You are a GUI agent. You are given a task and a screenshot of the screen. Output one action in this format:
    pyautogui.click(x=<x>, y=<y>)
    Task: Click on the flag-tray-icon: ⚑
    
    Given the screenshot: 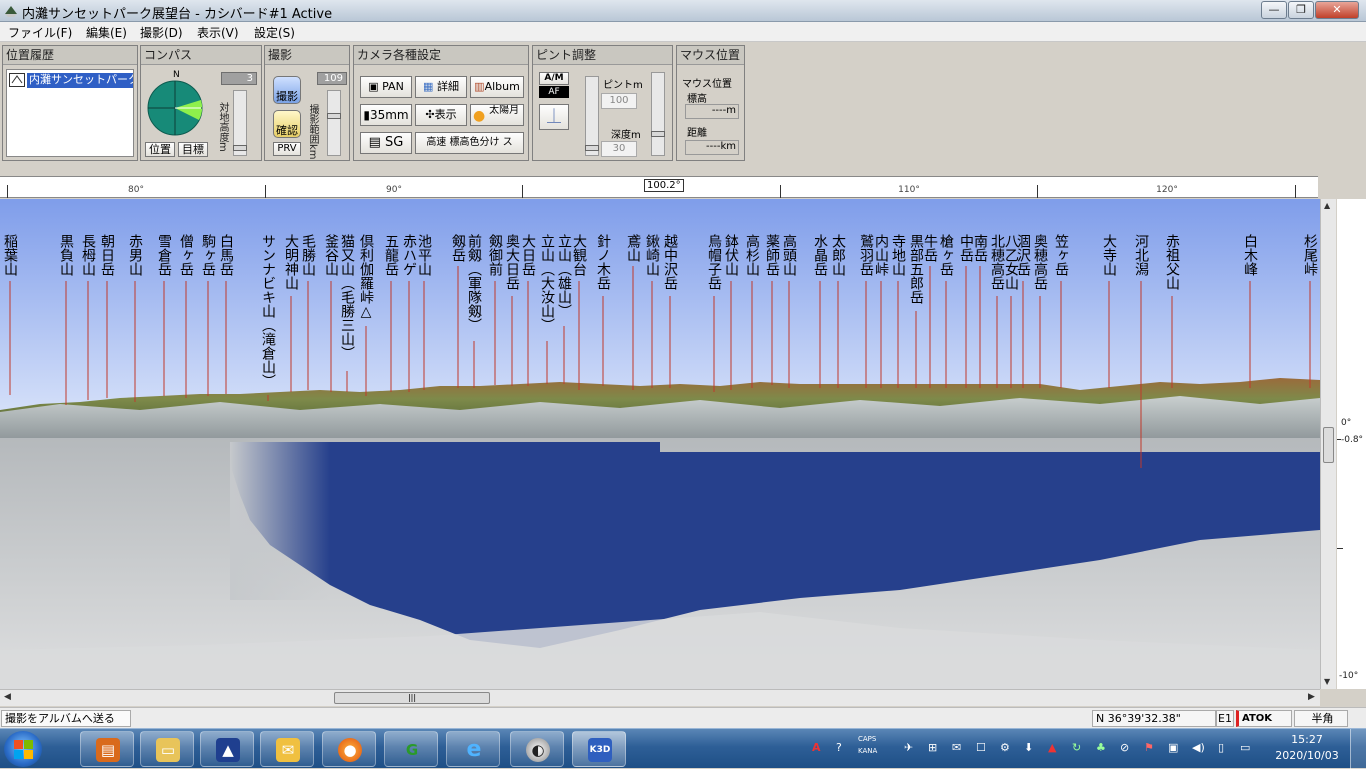 What is the action you would take?
    pyautogui.click(x=1149, y=747)
    